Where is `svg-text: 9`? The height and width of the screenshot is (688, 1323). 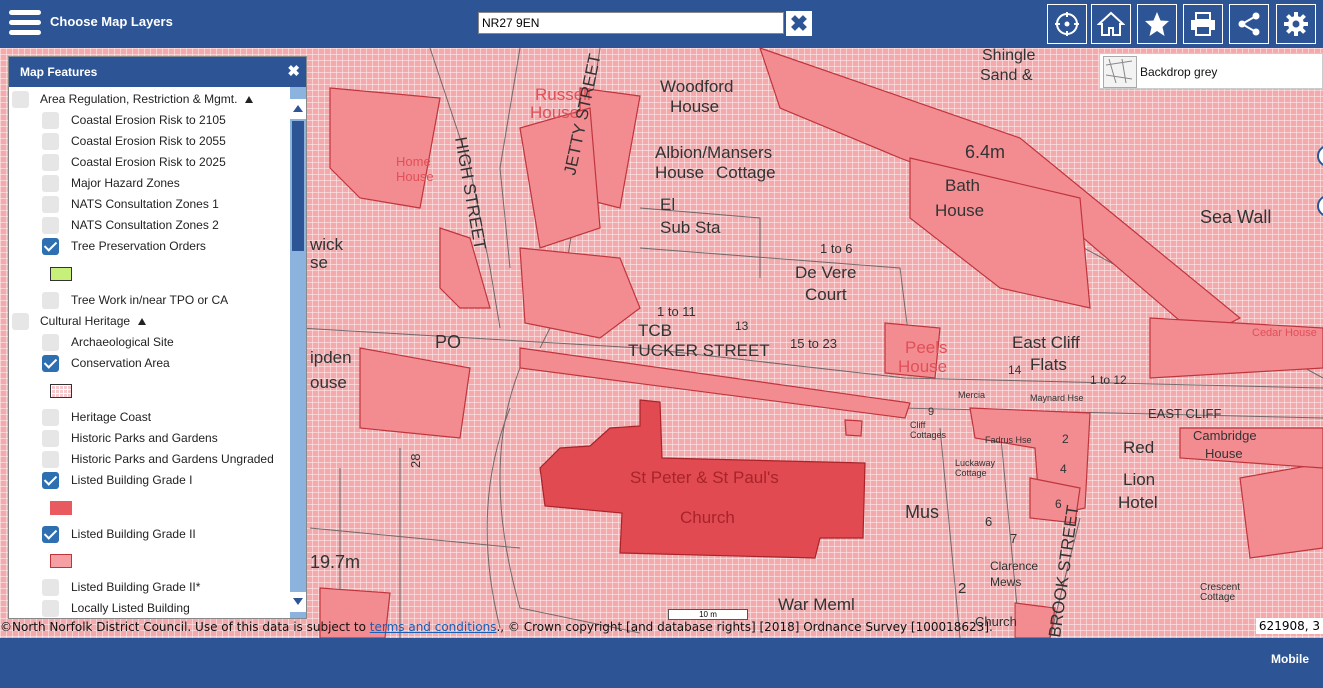 svg-text: 9 is located at coordinates (931, 412).